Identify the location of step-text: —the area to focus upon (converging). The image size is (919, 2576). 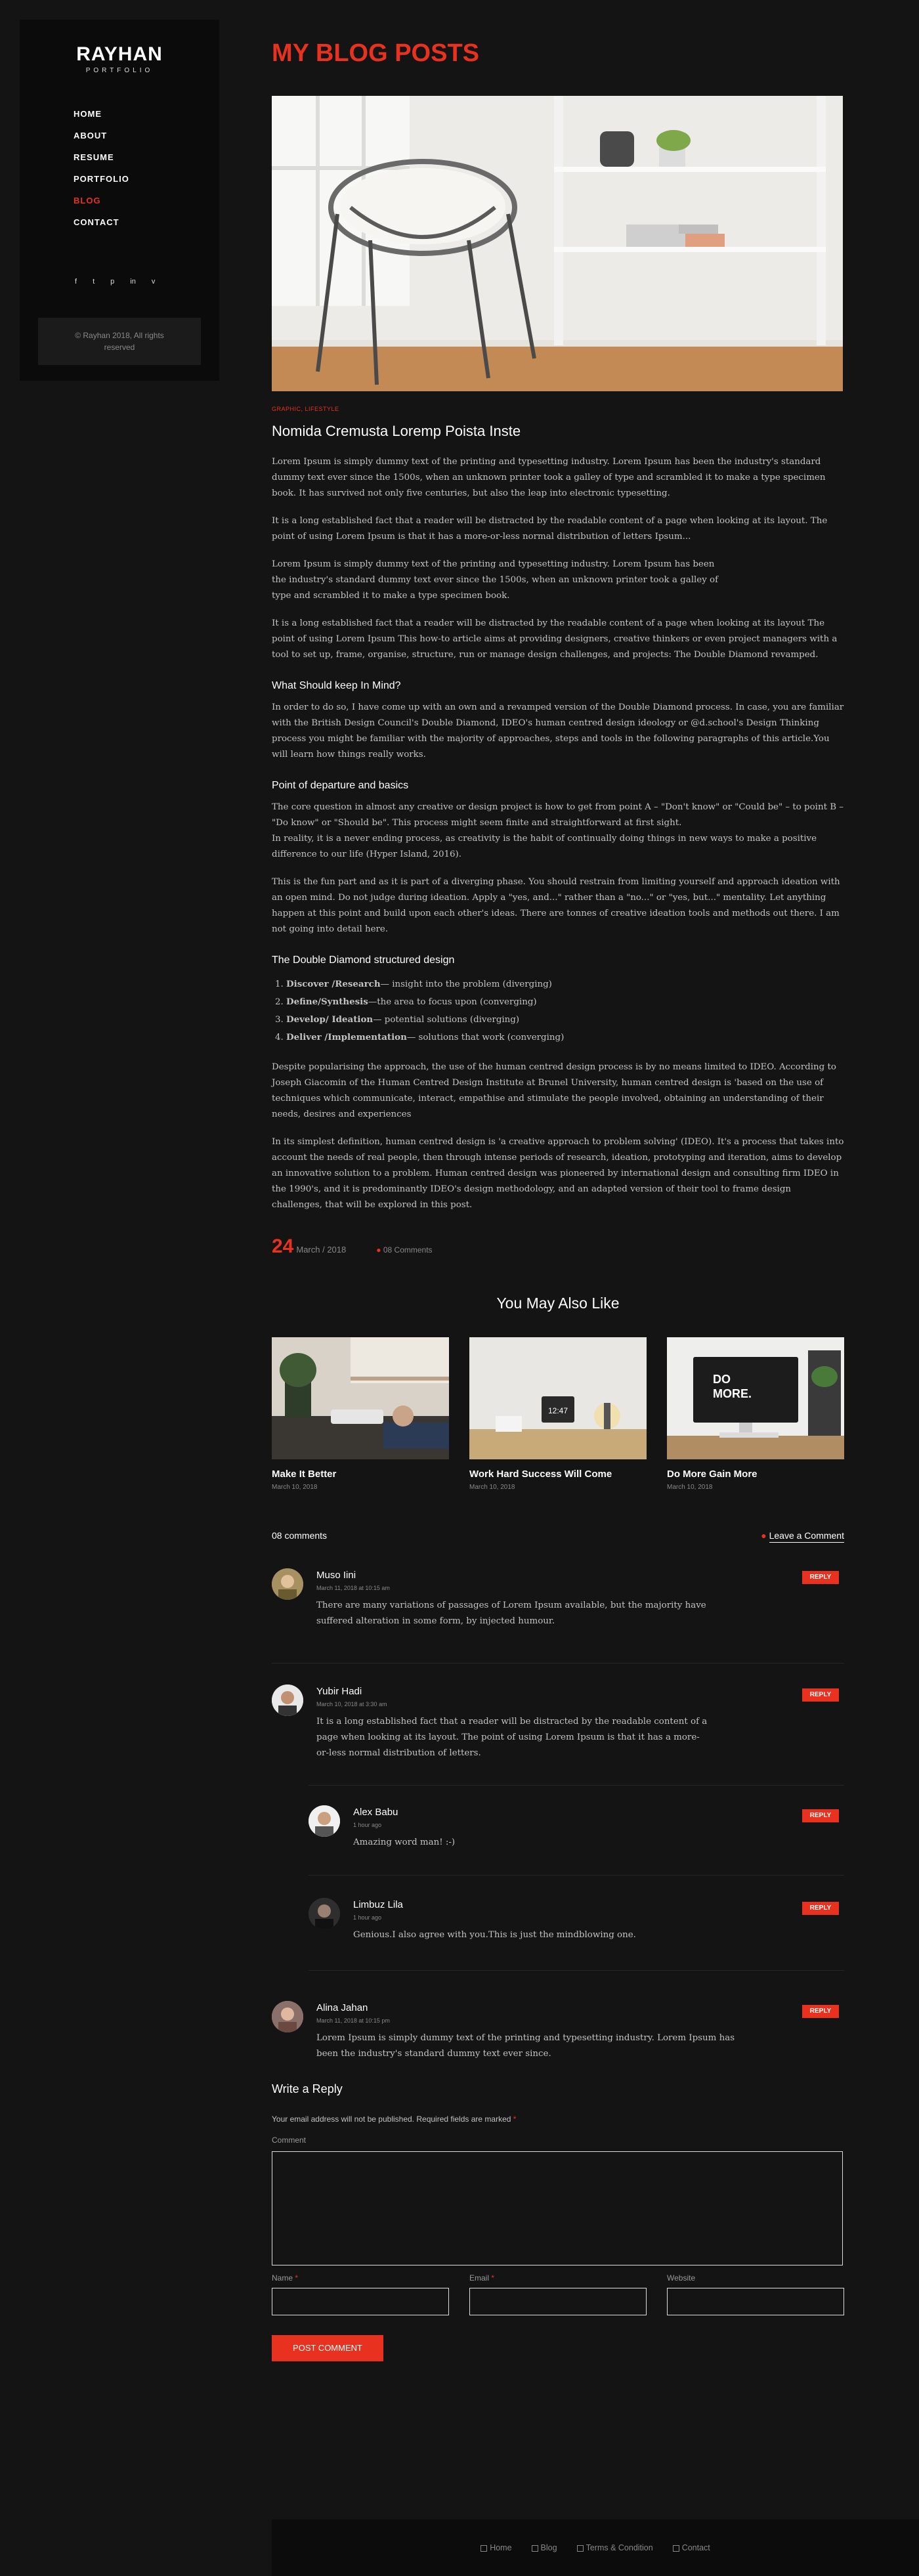
(452, 1002).